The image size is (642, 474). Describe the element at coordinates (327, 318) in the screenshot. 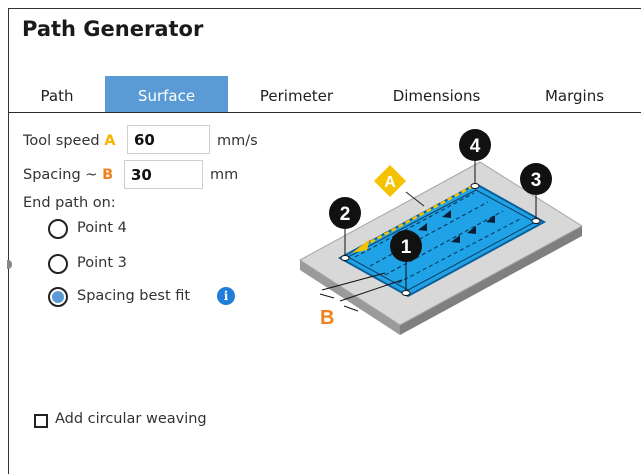

I see `marker-b-text: B` at that location.